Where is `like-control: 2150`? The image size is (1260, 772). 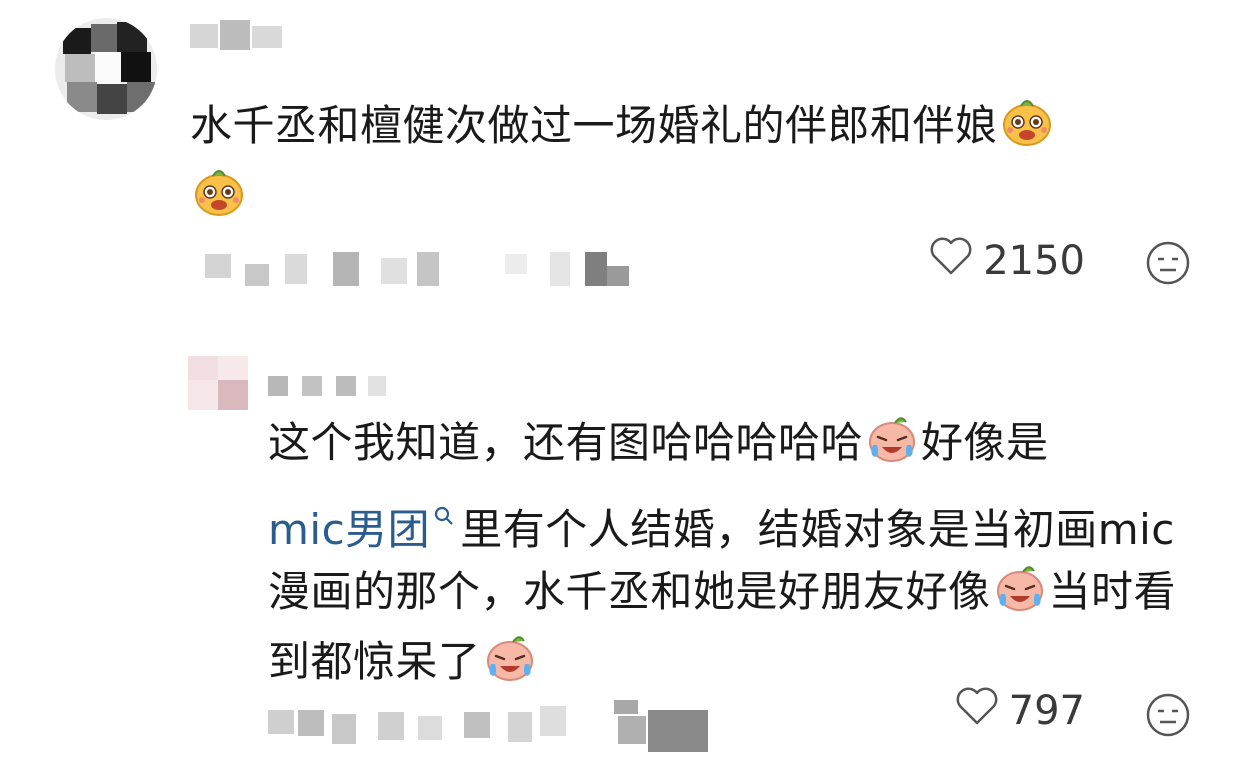 like-control: 2150 is located at coordinates (1007, 261).